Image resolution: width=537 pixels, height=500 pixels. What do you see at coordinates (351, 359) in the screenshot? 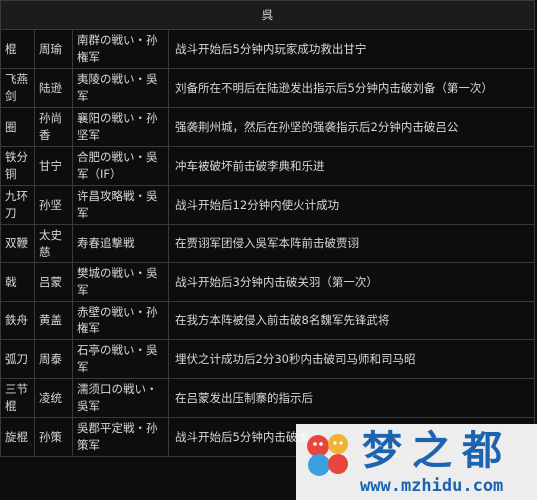
I see `condition-cell: 埋伏之计成功后2分30秒内击破司马师和司马昭` at bounding box center [351, 359].